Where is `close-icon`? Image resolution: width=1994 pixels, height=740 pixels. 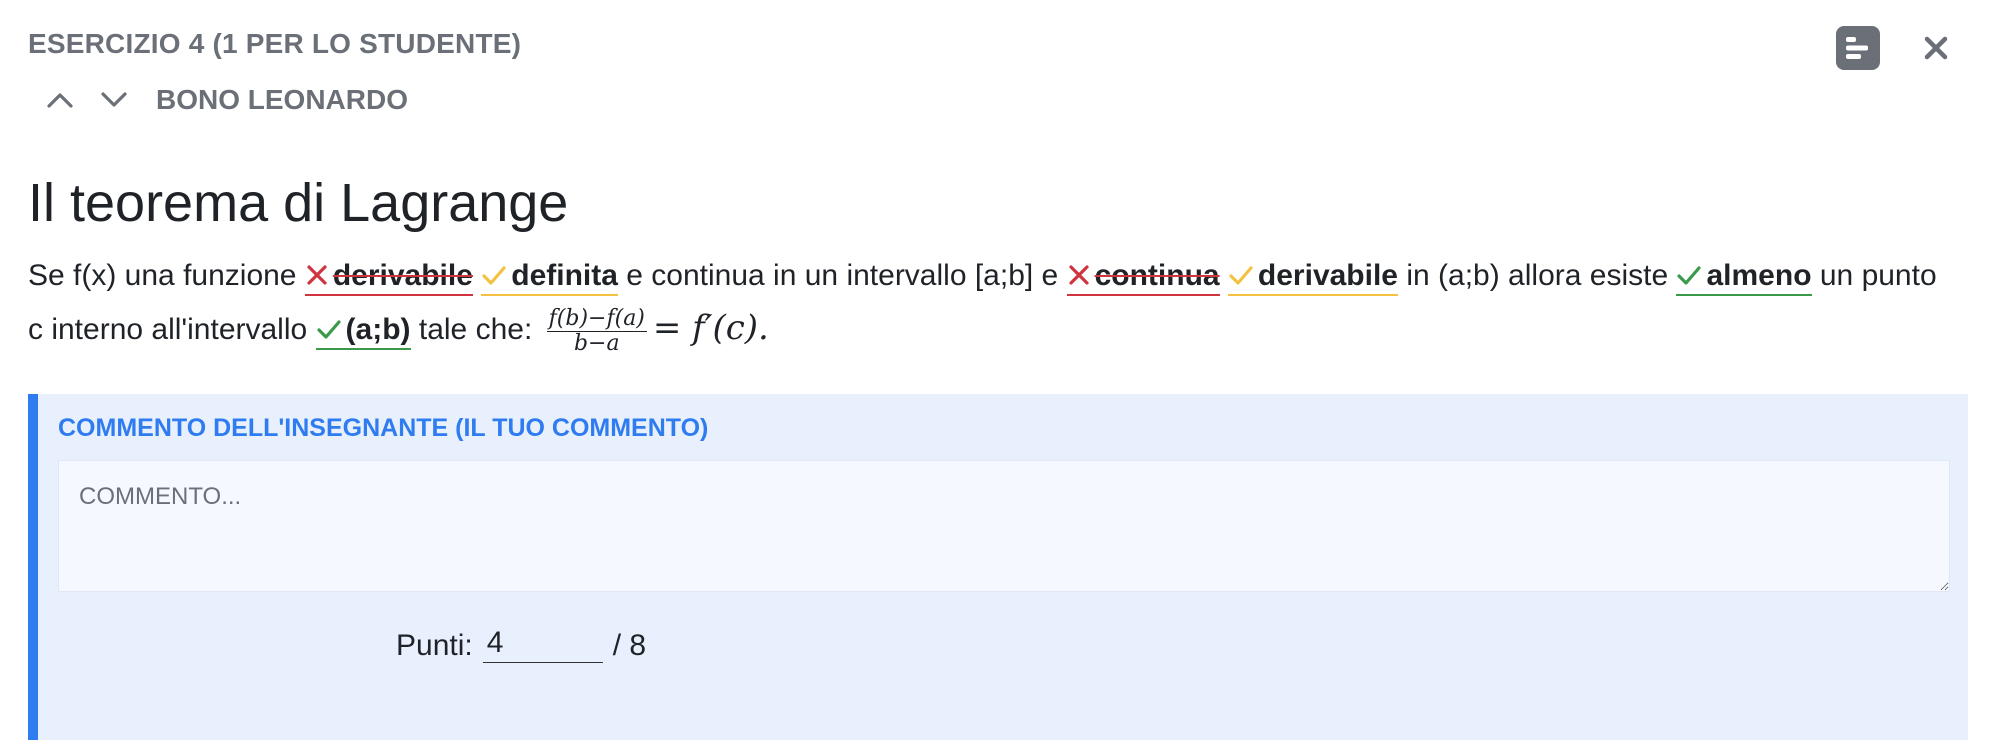 close-icon is located at coordinates (1936, 48).